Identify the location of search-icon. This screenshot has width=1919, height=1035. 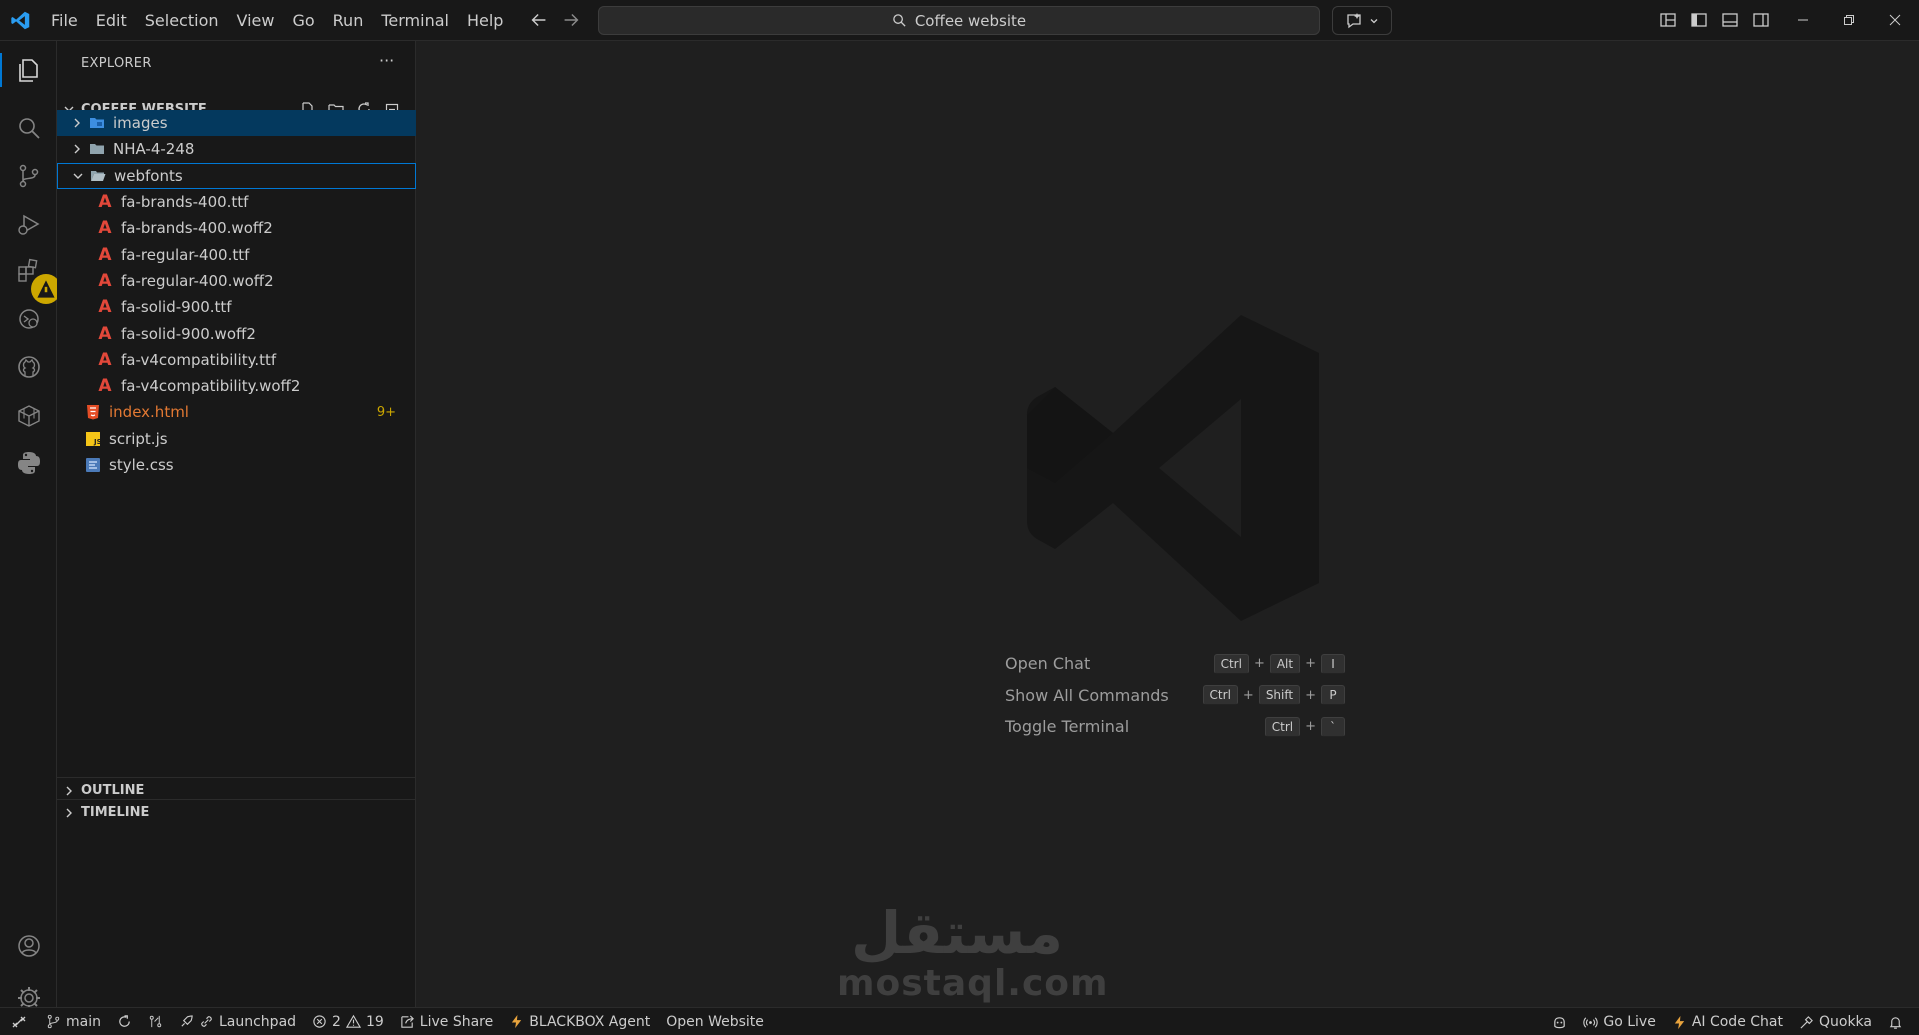
(29, 128).